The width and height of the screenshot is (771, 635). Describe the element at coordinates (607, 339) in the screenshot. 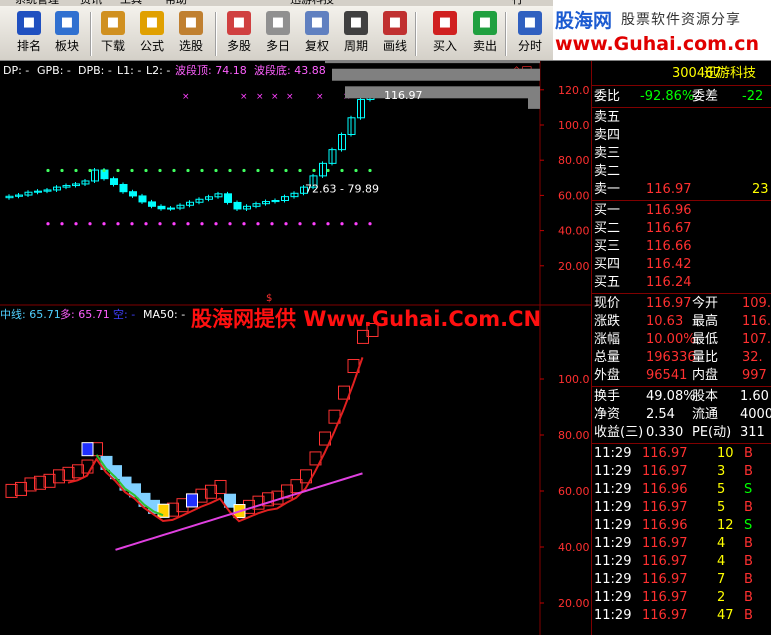

I see `quote-cell: 涨幅` at that location.